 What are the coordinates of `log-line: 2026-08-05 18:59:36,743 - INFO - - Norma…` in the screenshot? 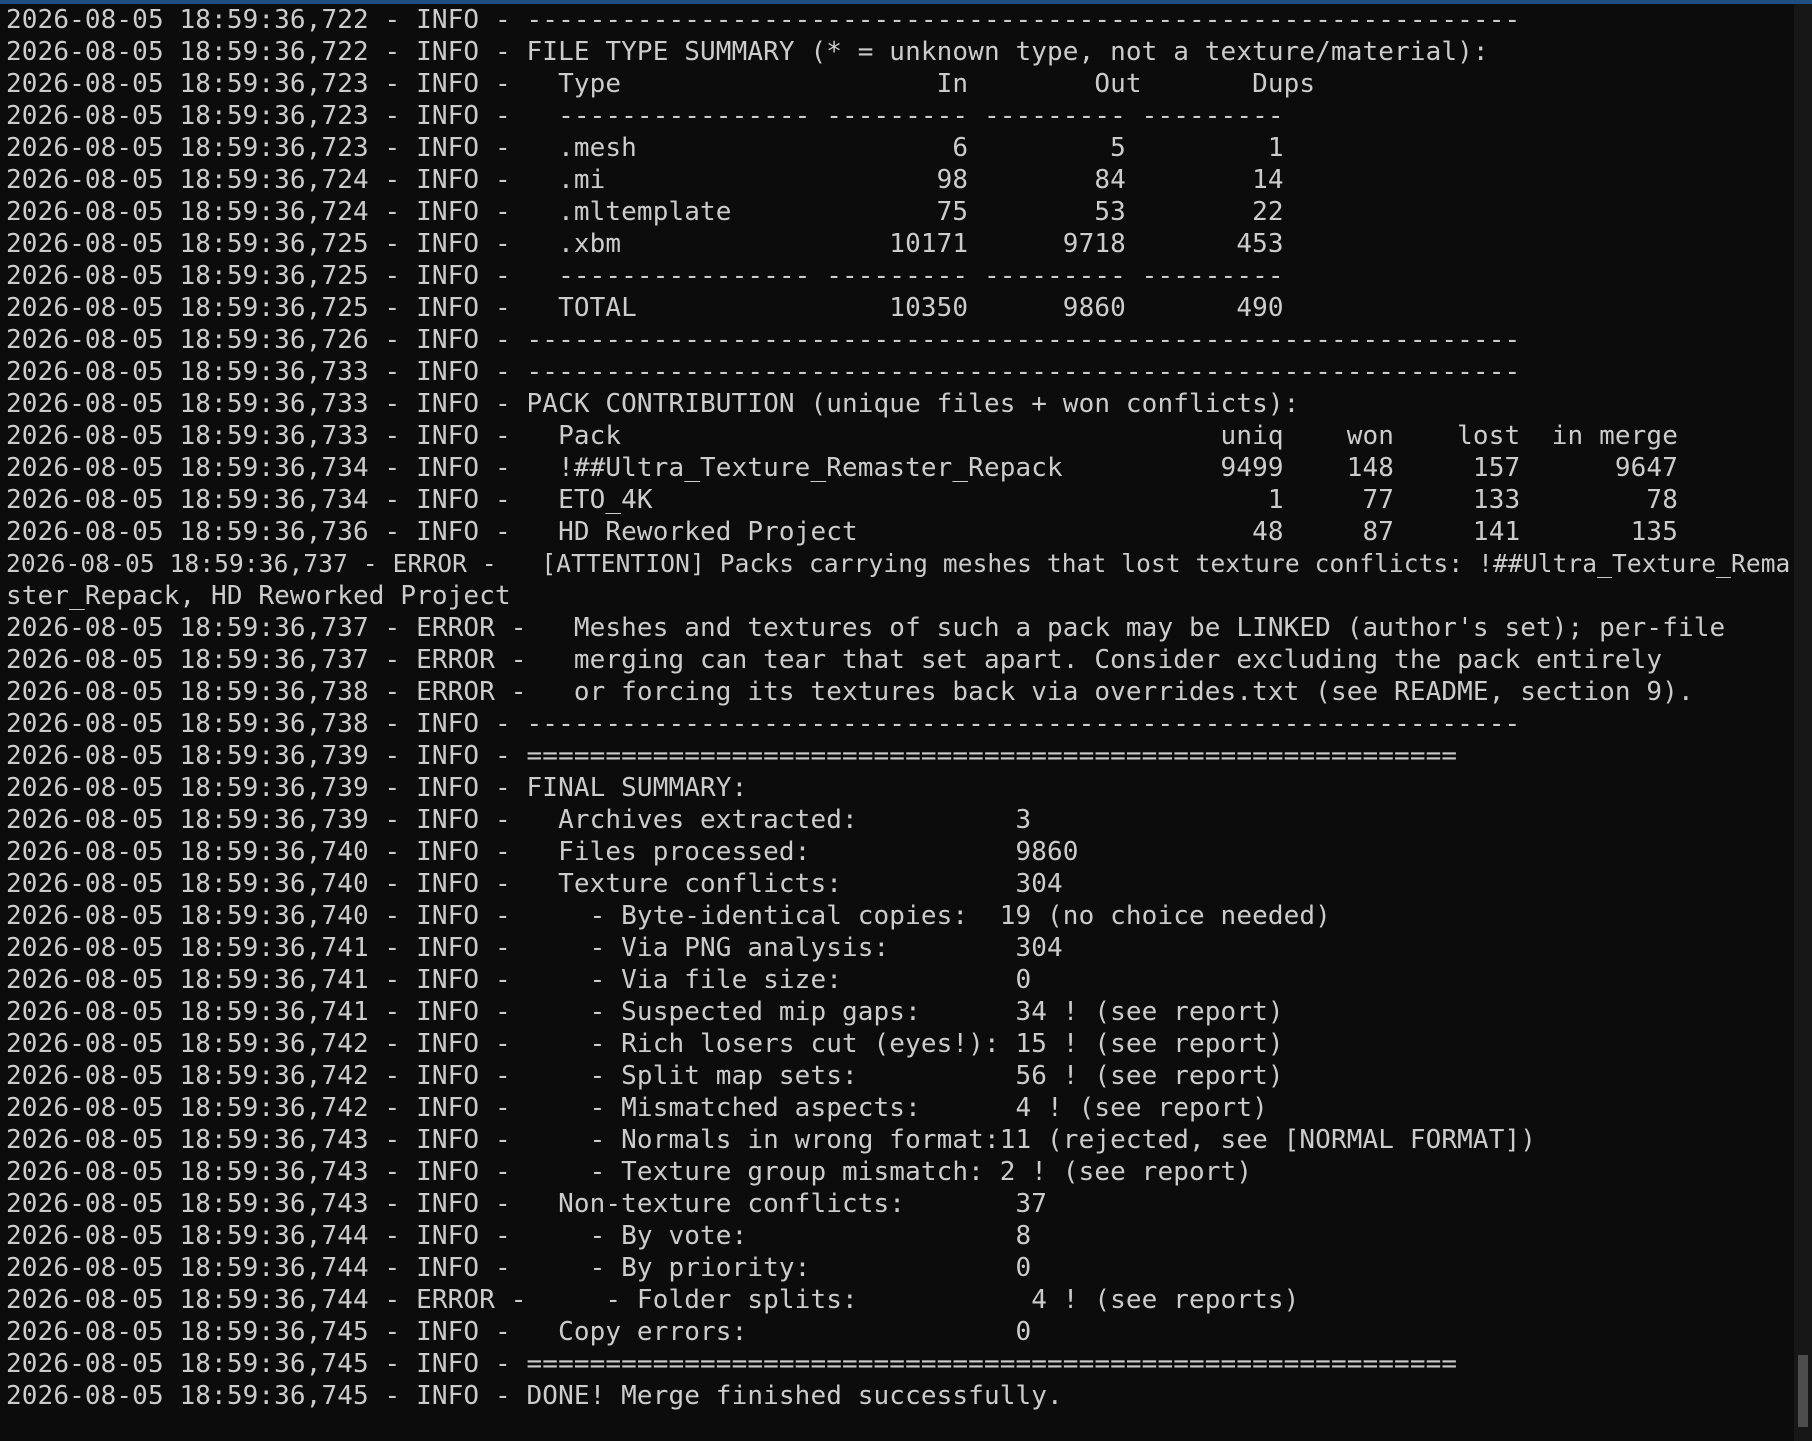 It's located at (771, 1140).